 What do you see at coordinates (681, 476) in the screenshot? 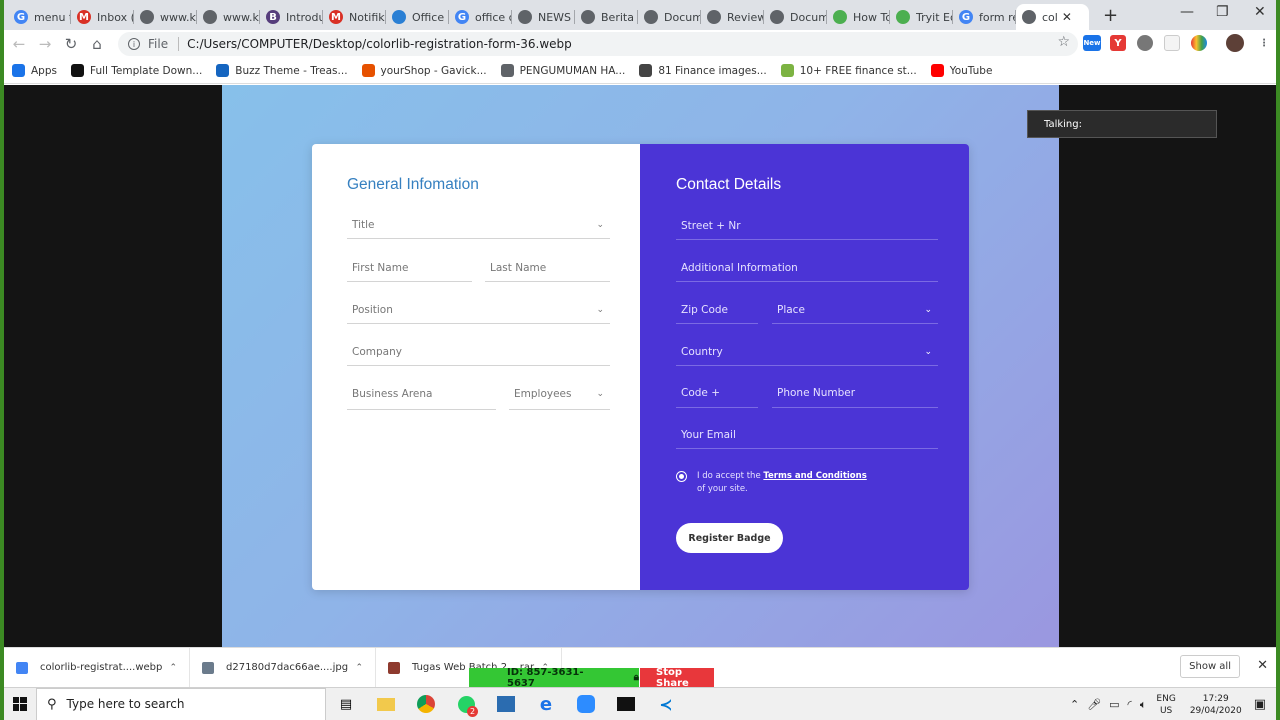
I see `terms-radio` at bounding box center [681, 476].